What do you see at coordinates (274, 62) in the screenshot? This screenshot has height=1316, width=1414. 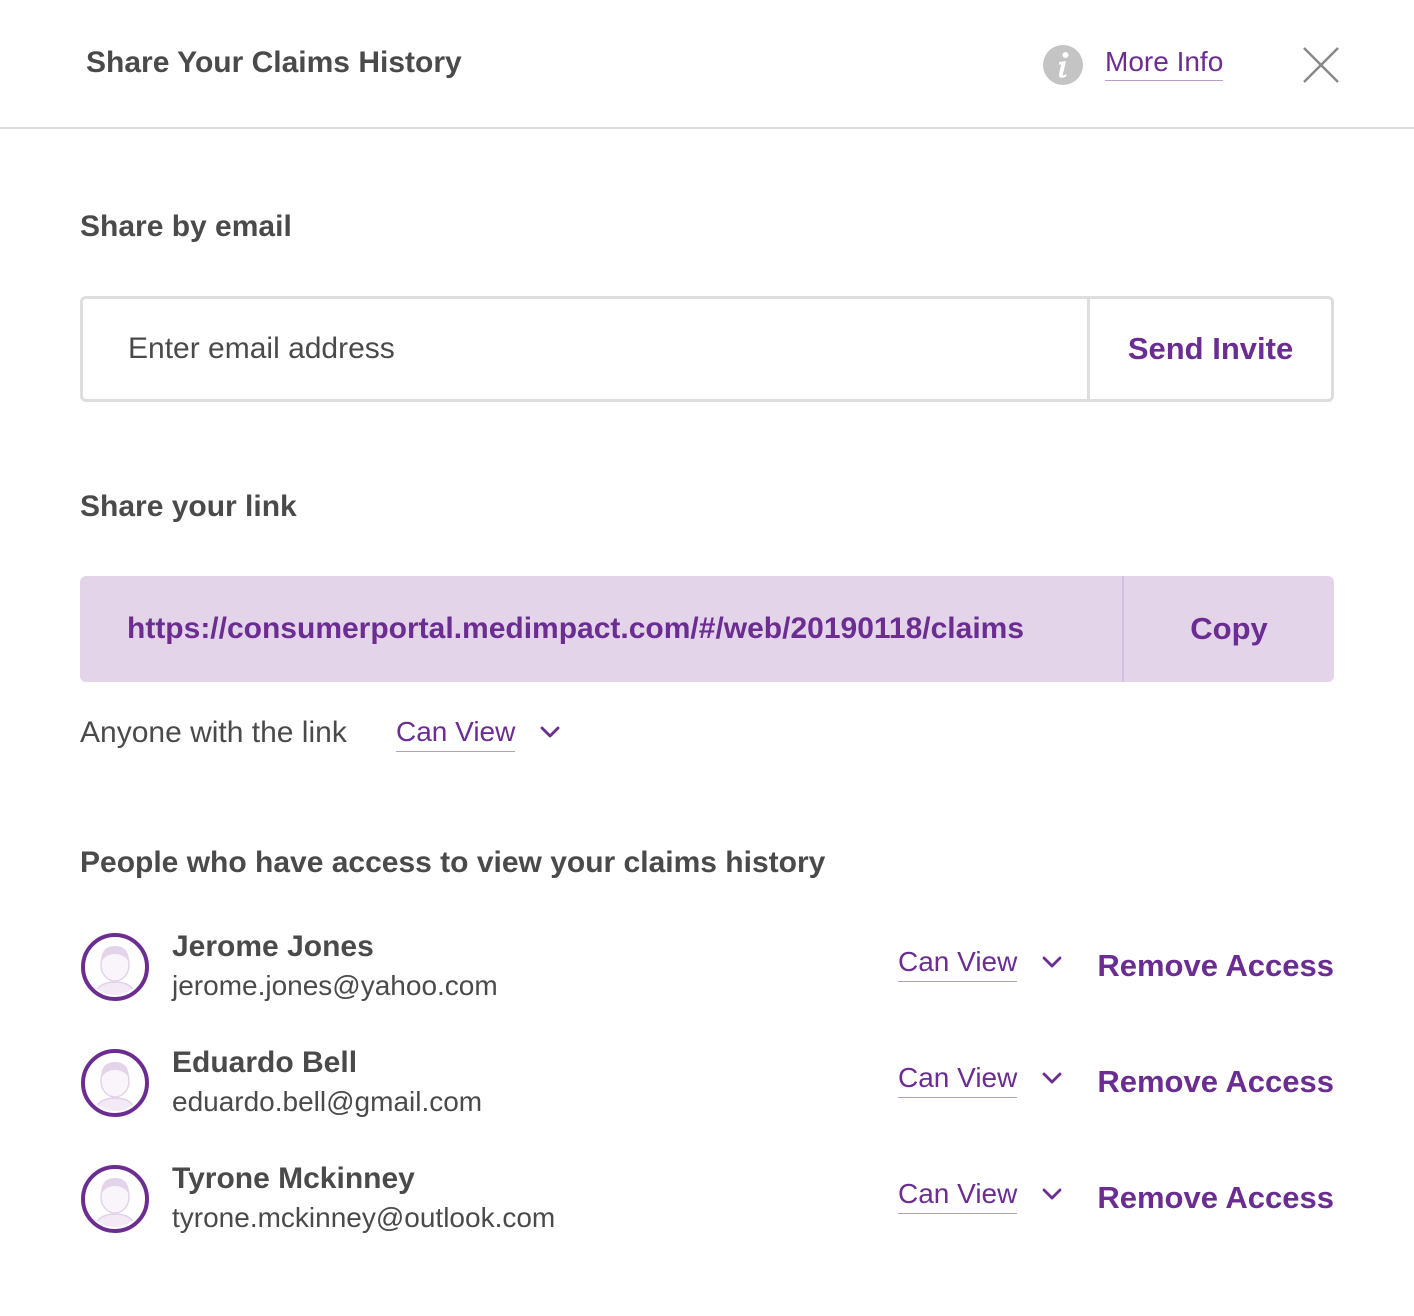 I see `dialog-title: Share Your Claims History` at bounding box center [274, 62].